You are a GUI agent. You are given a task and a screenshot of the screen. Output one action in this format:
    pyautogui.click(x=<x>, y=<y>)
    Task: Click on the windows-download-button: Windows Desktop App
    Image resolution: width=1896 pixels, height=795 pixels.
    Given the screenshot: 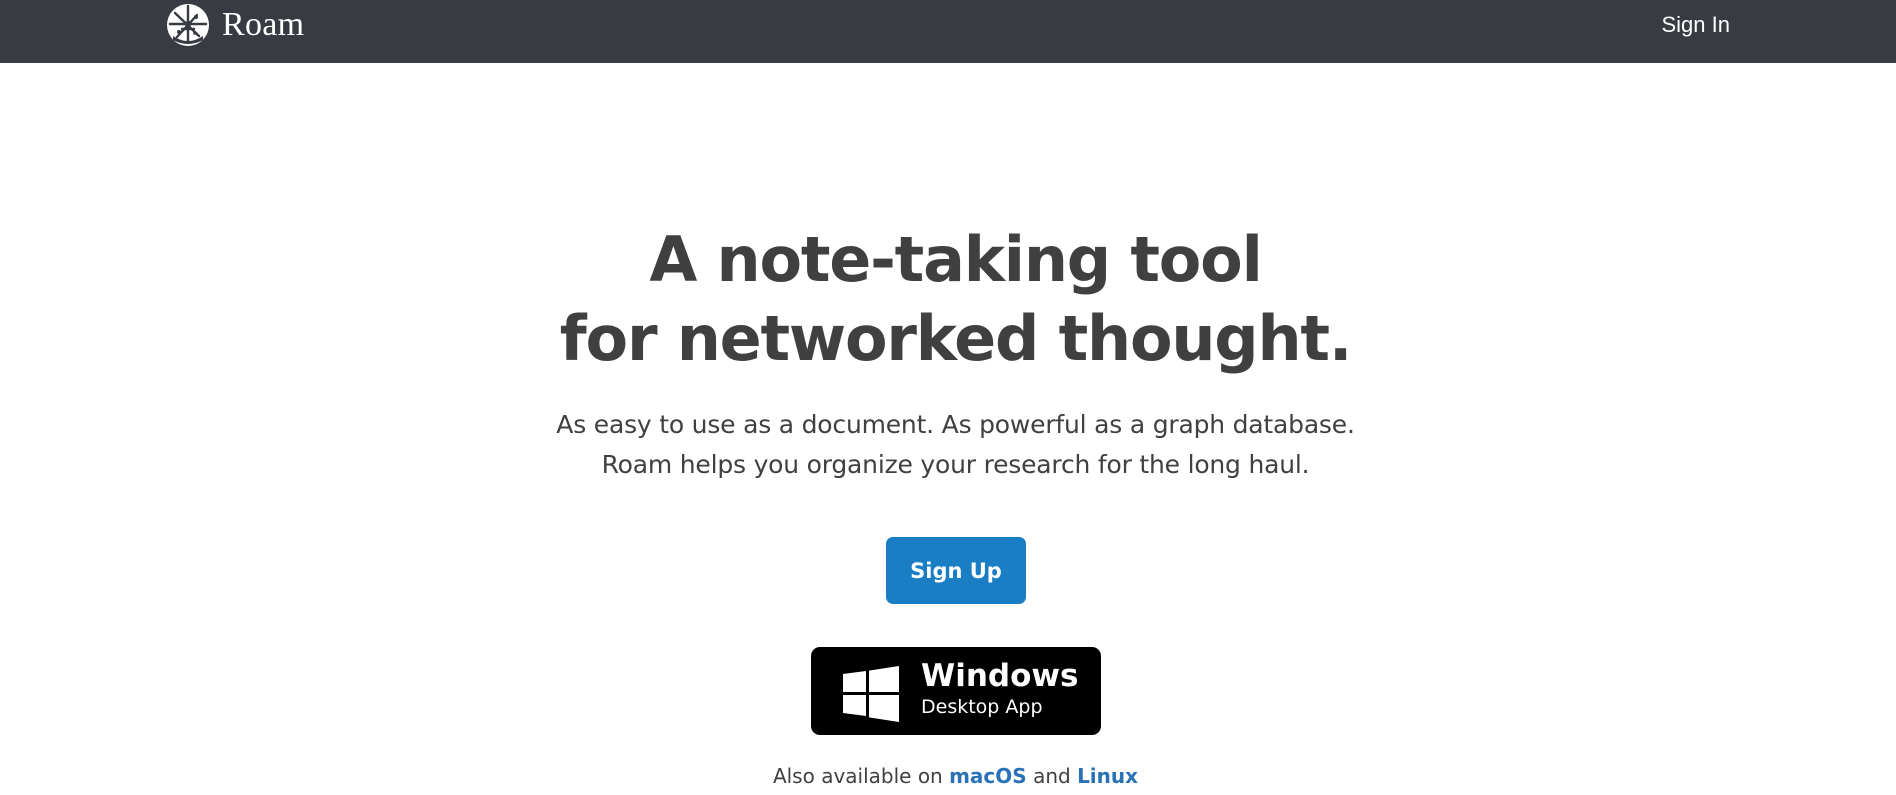 What is the action you would take?
    pyautogui.click(x=956, y=691)
    